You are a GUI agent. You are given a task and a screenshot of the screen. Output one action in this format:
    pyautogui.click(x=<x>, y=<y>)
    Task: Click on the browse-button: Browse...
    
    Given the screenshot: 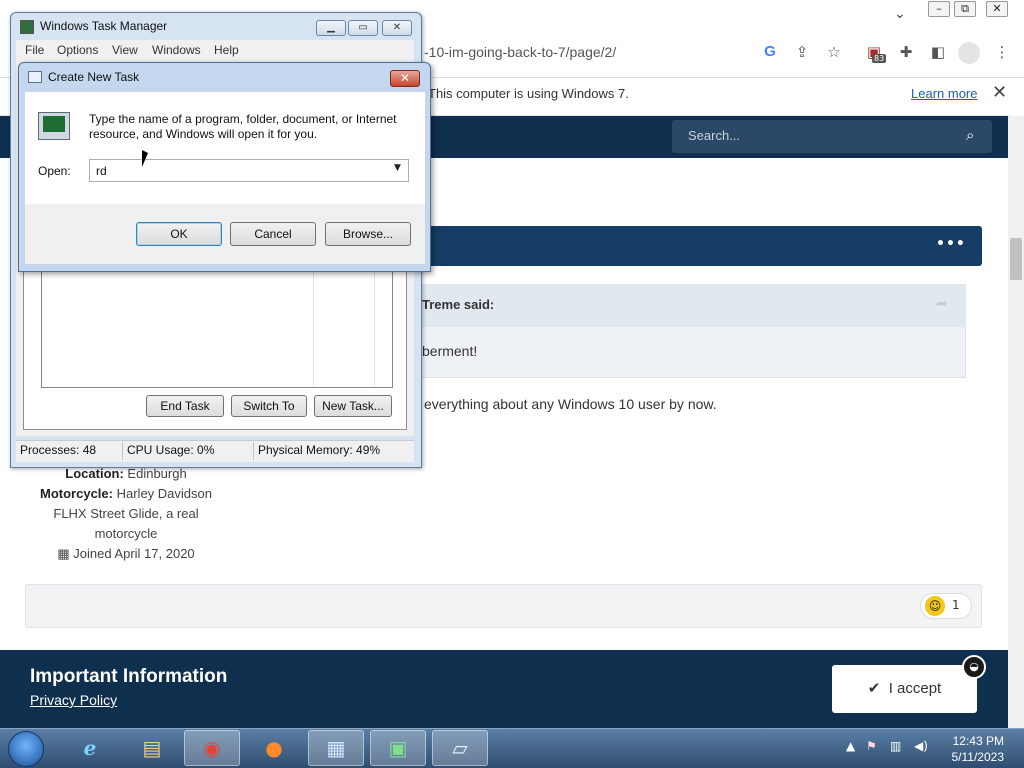 What is the action you would take?
    pyautogui.click(x=368, y=234)
    